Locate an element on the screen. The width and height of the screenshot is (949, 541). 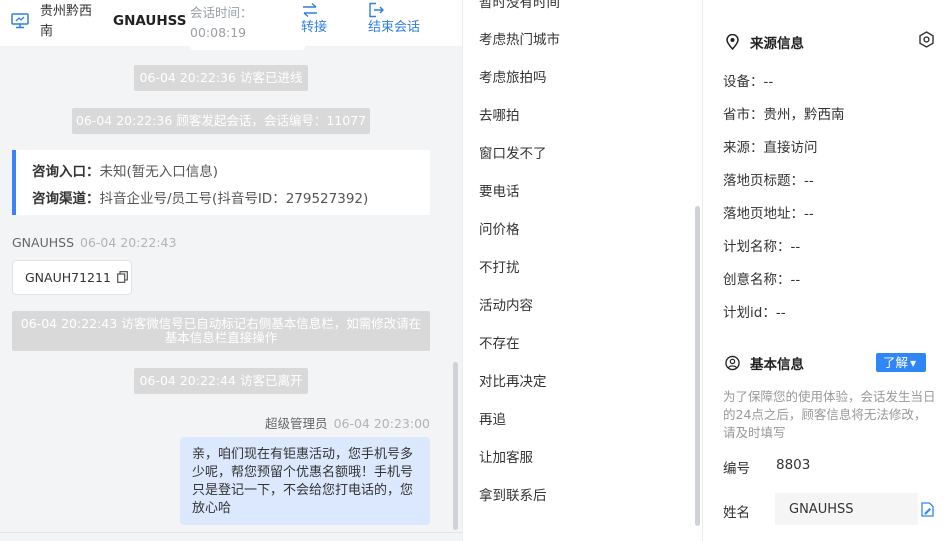
id-label: 编号 is located at coordinates (736, 469).